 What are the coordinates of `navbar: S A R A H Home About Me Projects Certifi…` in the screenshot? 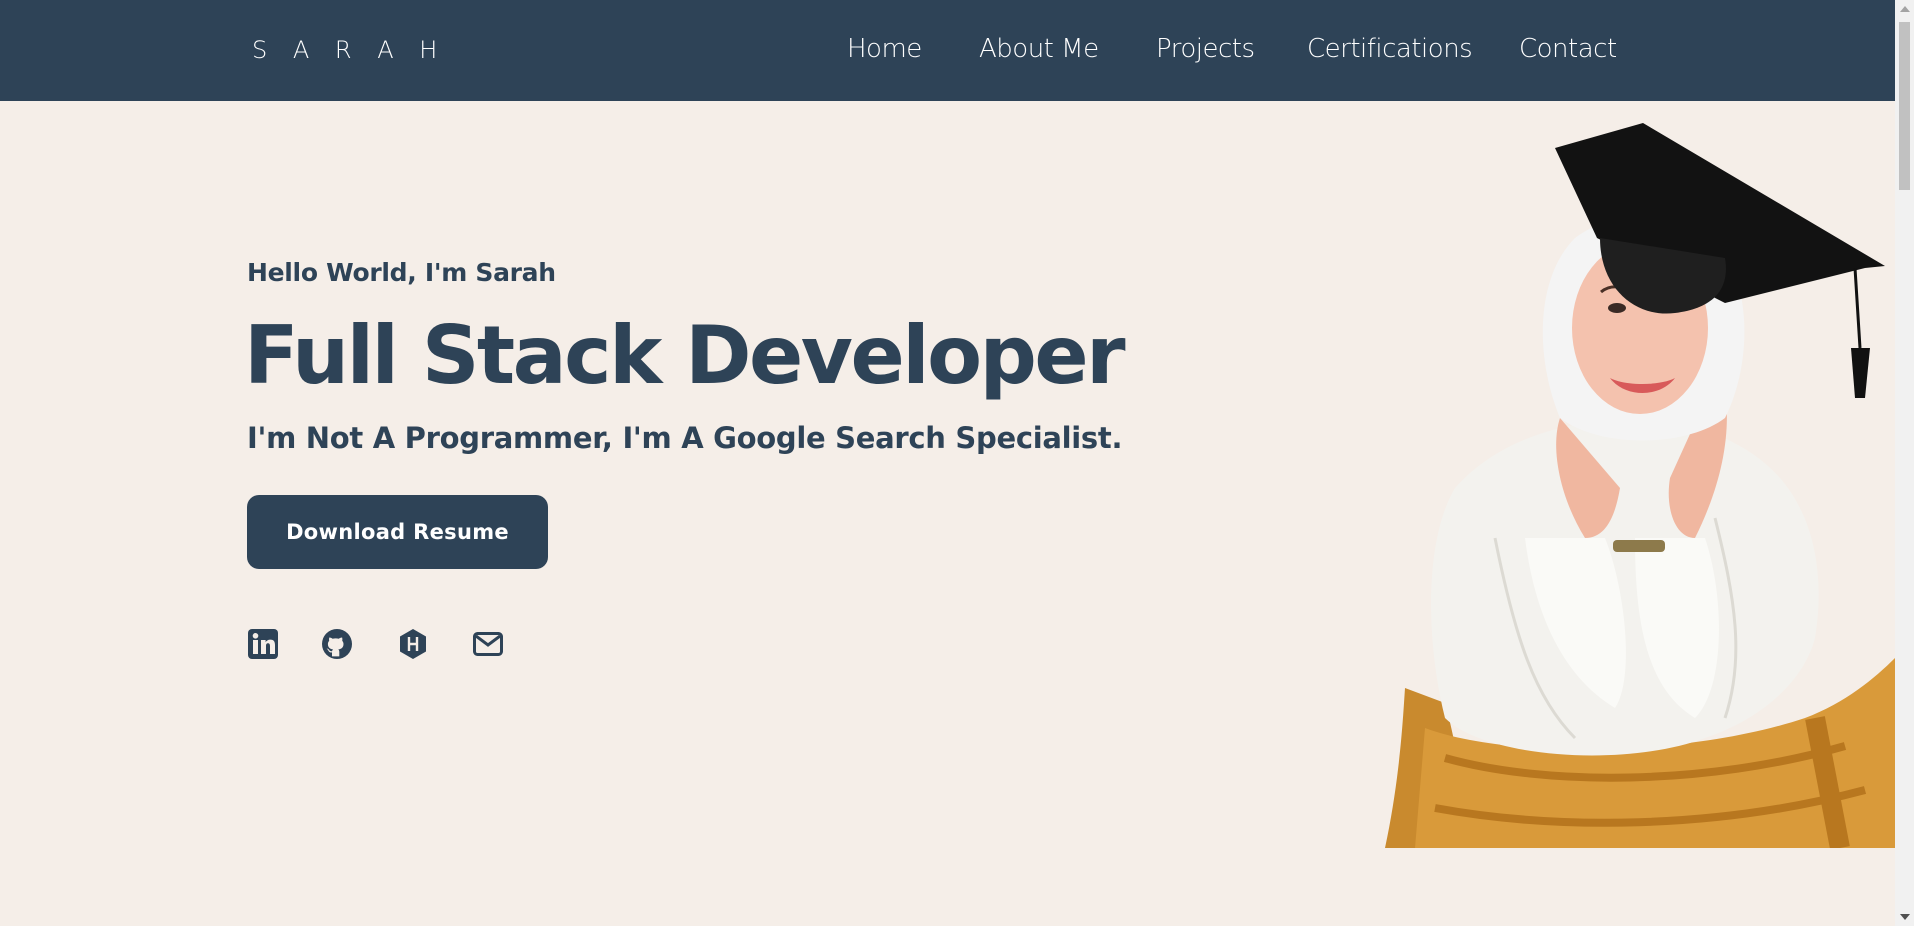 It's located at (947, 50).